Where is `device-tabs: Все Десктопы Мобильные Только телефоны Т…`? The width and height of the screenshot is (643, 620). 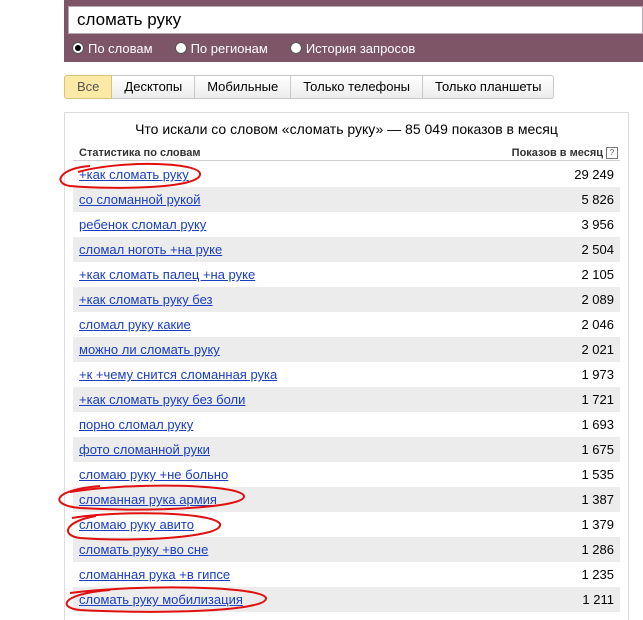 device-tabs: Все Десктопы Мобильные Только телефоны Т… is located at coordinates (309, 87).